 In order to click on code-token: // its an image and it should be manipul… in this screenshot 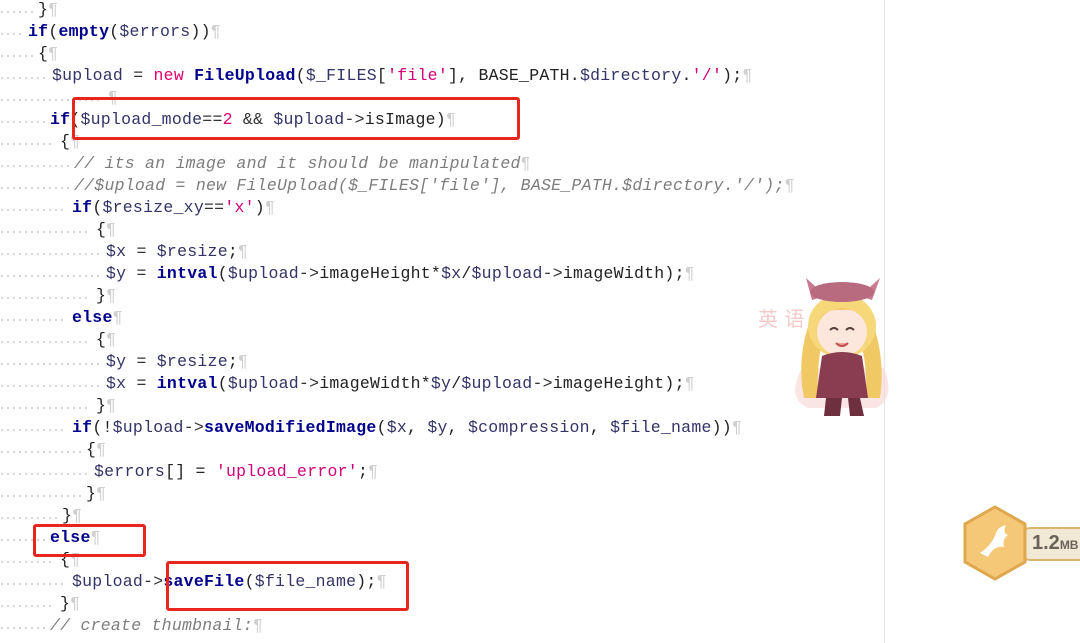, I will do `click(297, 163)`.